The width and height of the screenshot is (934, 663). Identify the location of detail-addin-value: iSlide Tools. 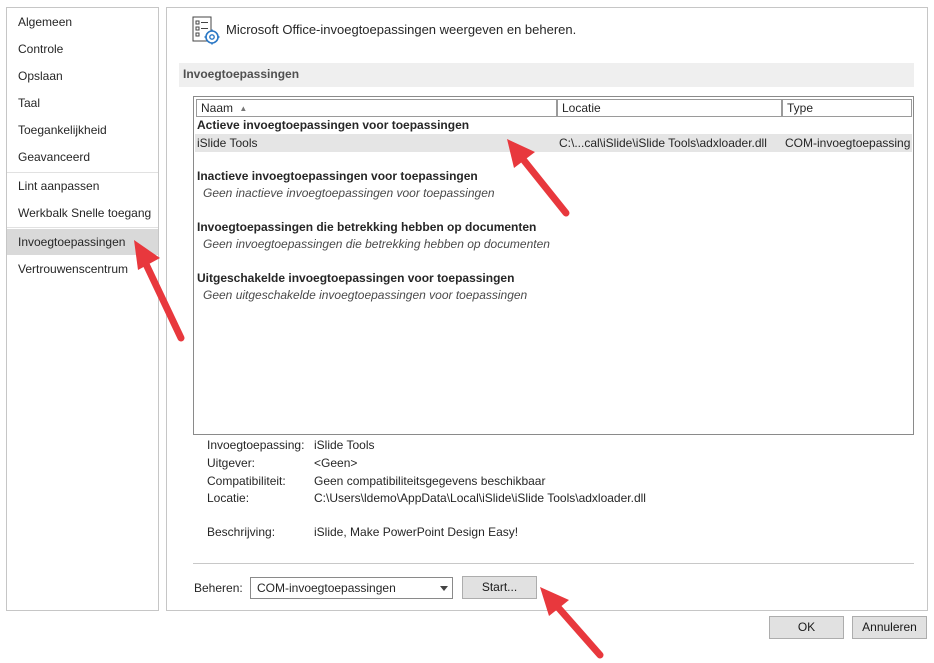
(344, 445).